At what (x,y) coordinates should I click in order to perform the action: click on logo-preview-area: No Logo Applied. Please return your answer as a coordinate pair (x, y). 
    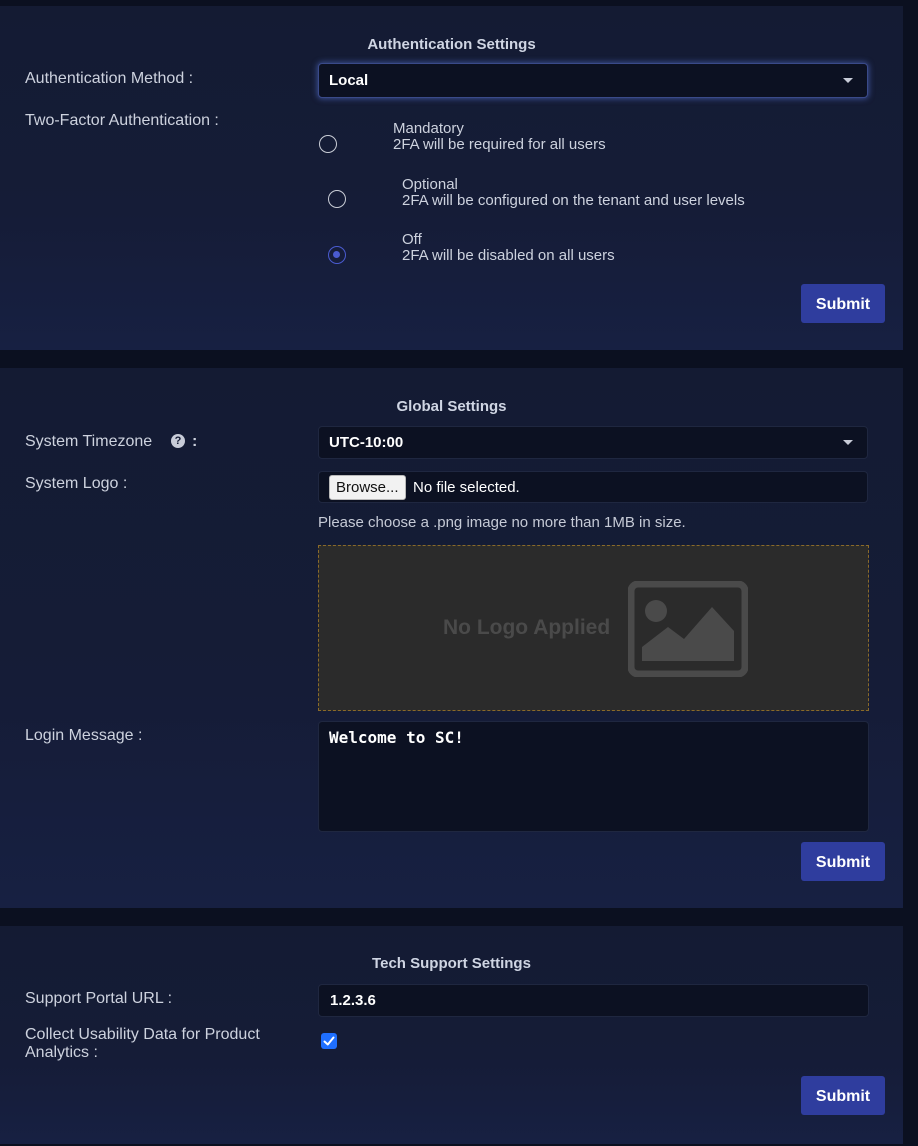
    Looking at the image, I should click on (593, 628).